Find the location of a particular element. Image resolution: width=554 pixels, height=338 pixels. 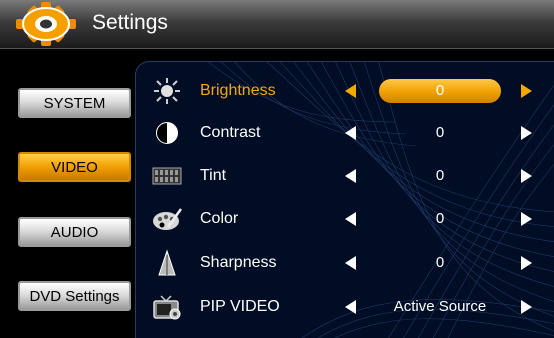

color-palette-icon is located at coordinates (167, 219).